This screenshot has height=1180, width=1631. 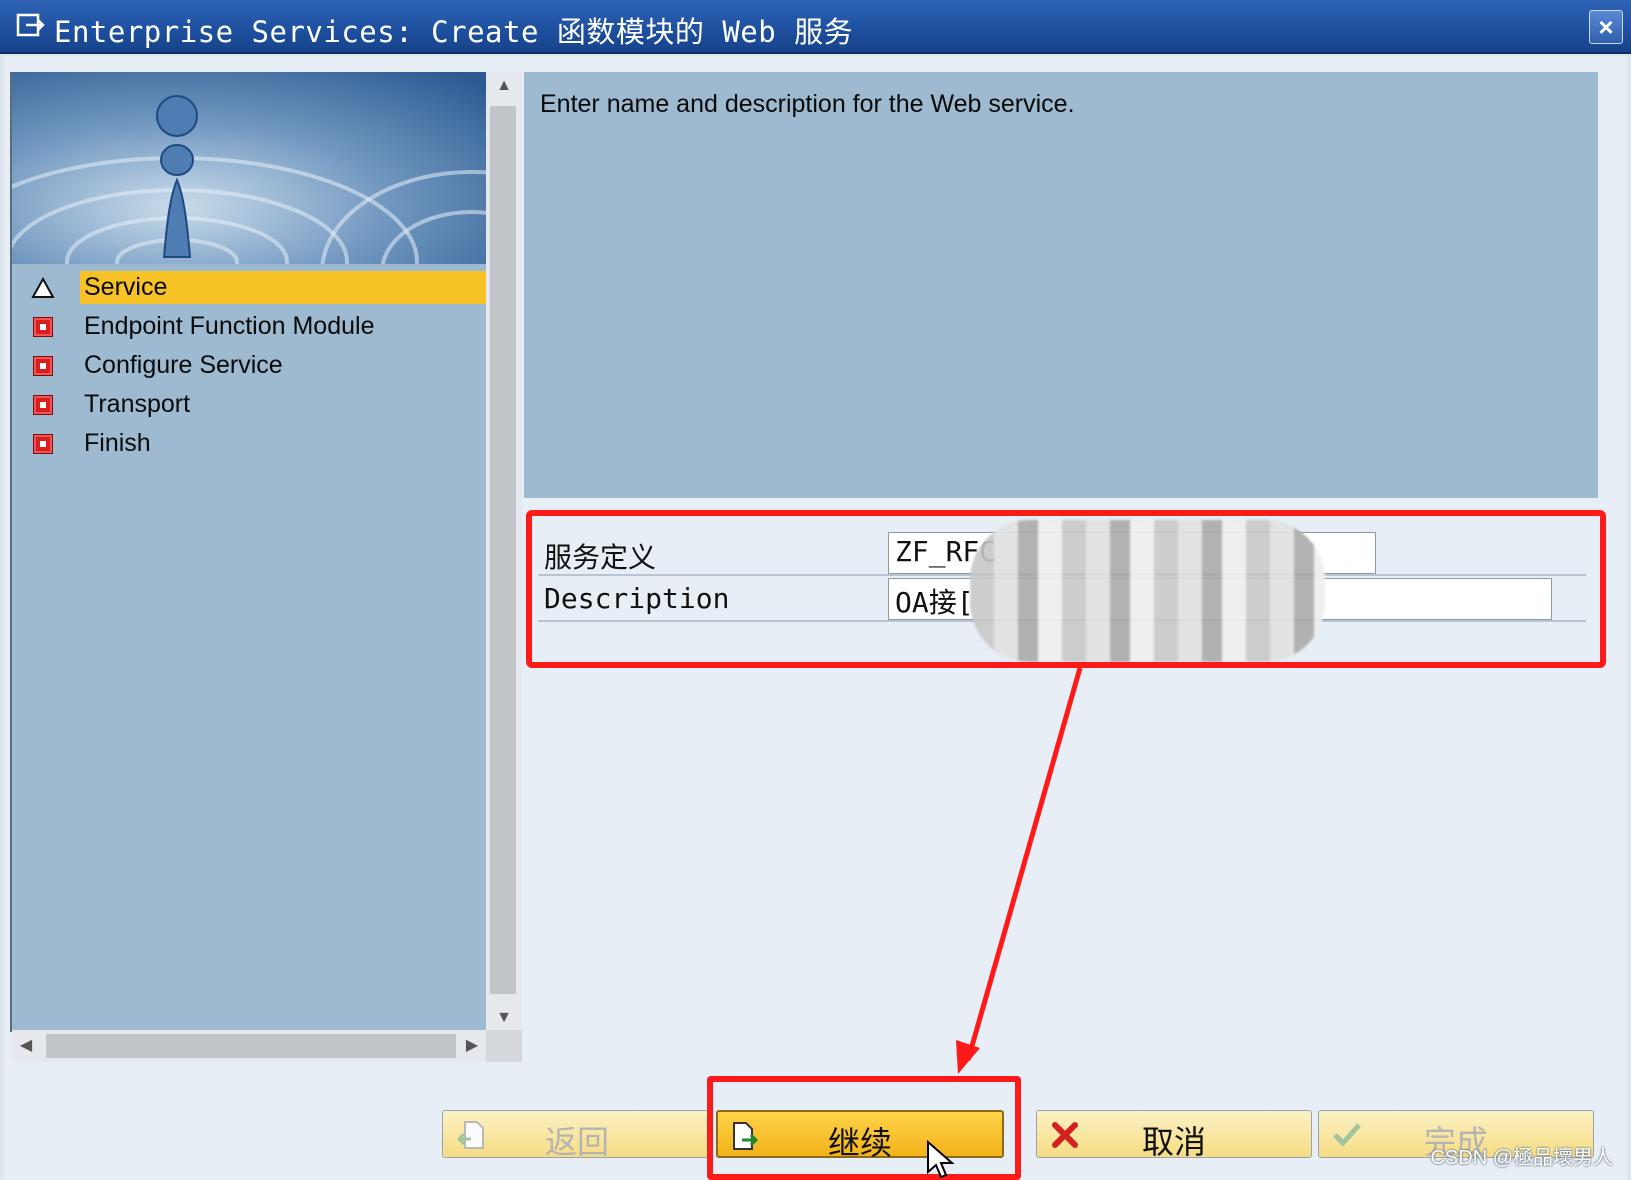 What do you see at coordinates (26, 1046) in the screenshot?
I see `scroll-left-arrow-icon: ◀` at bounding box center [26, 1046].